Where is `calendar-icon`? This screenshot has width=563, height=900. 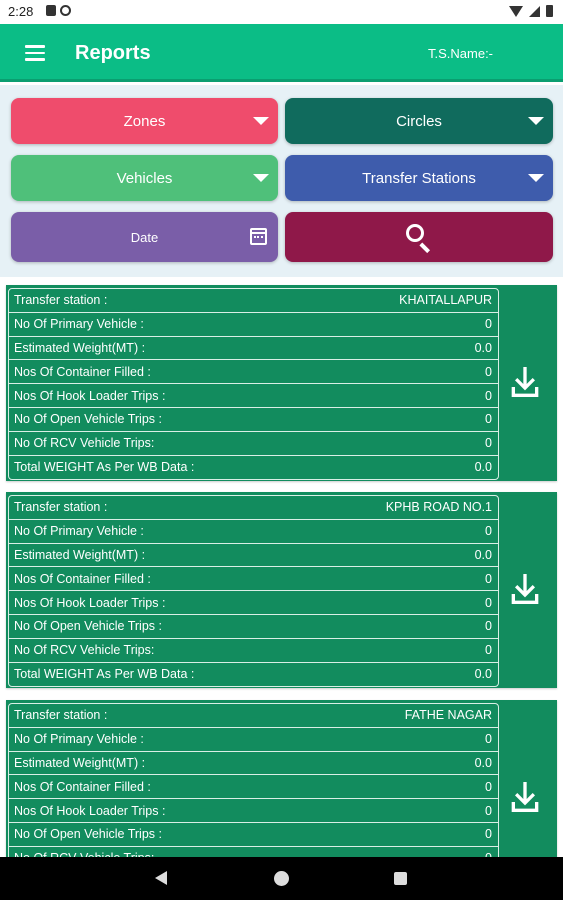
calendar-icon is located at coordinates (258, 236).